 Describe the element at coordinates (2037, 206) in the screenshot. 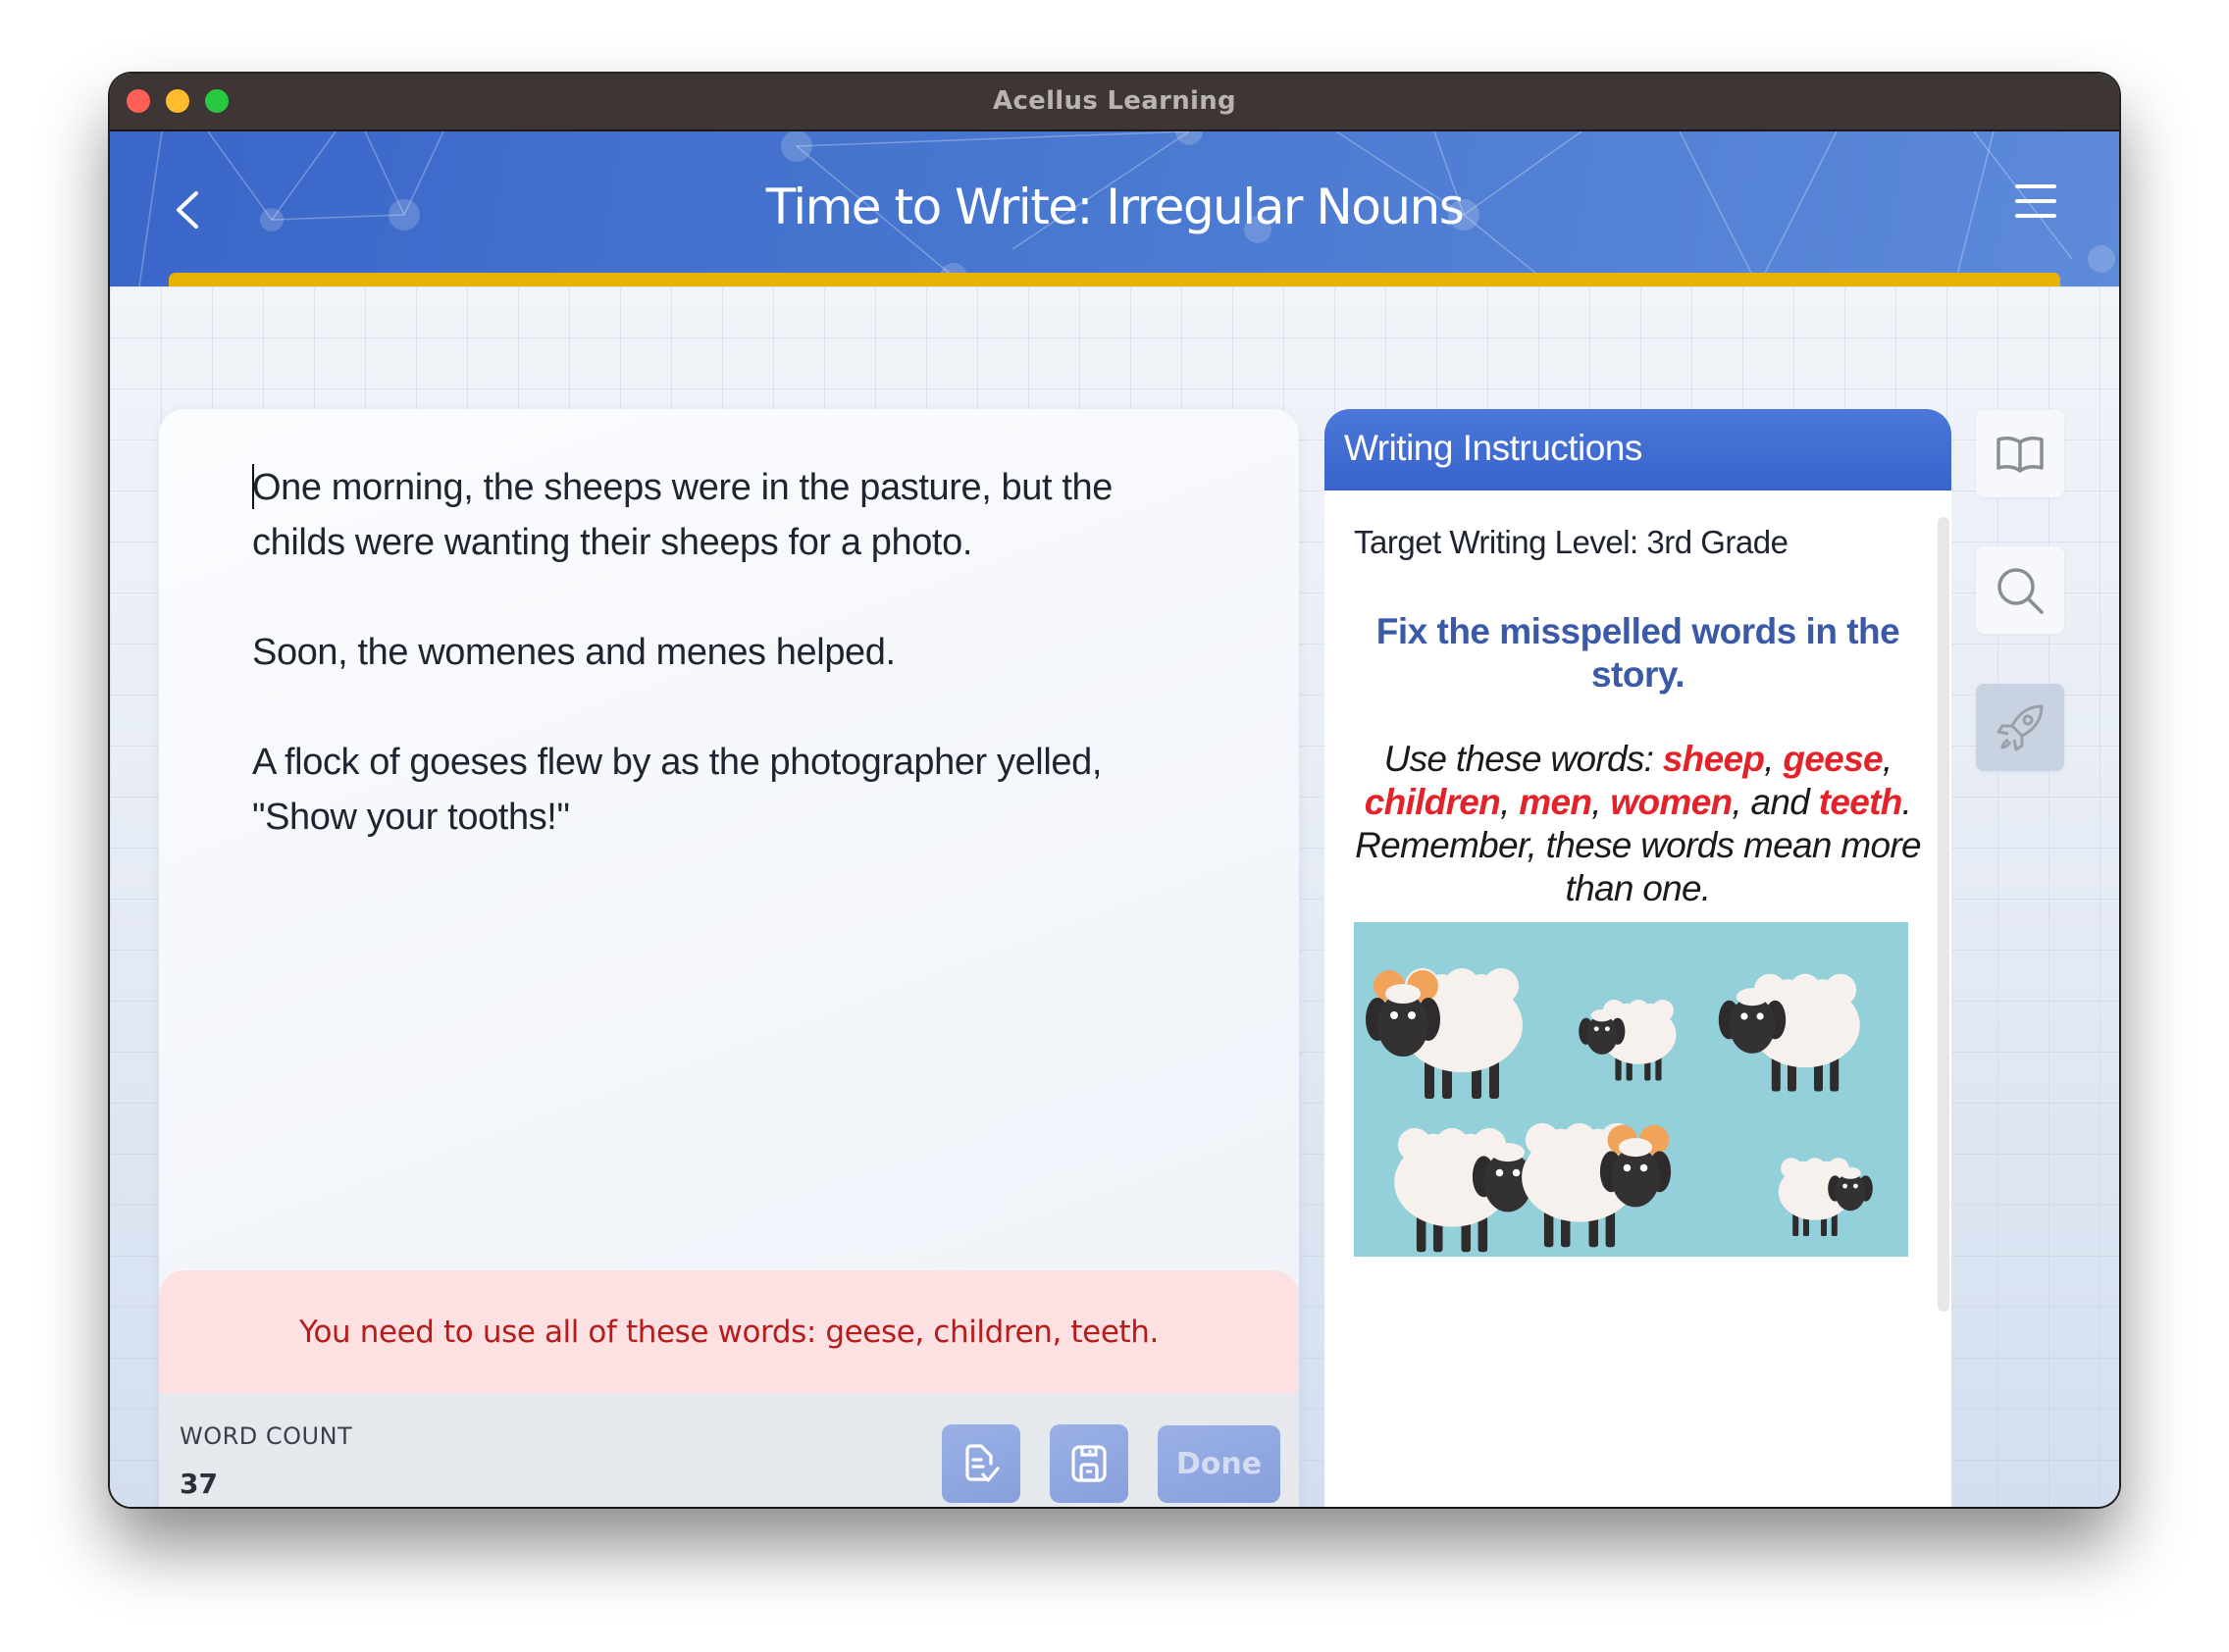

I see `menu-button` at that location.